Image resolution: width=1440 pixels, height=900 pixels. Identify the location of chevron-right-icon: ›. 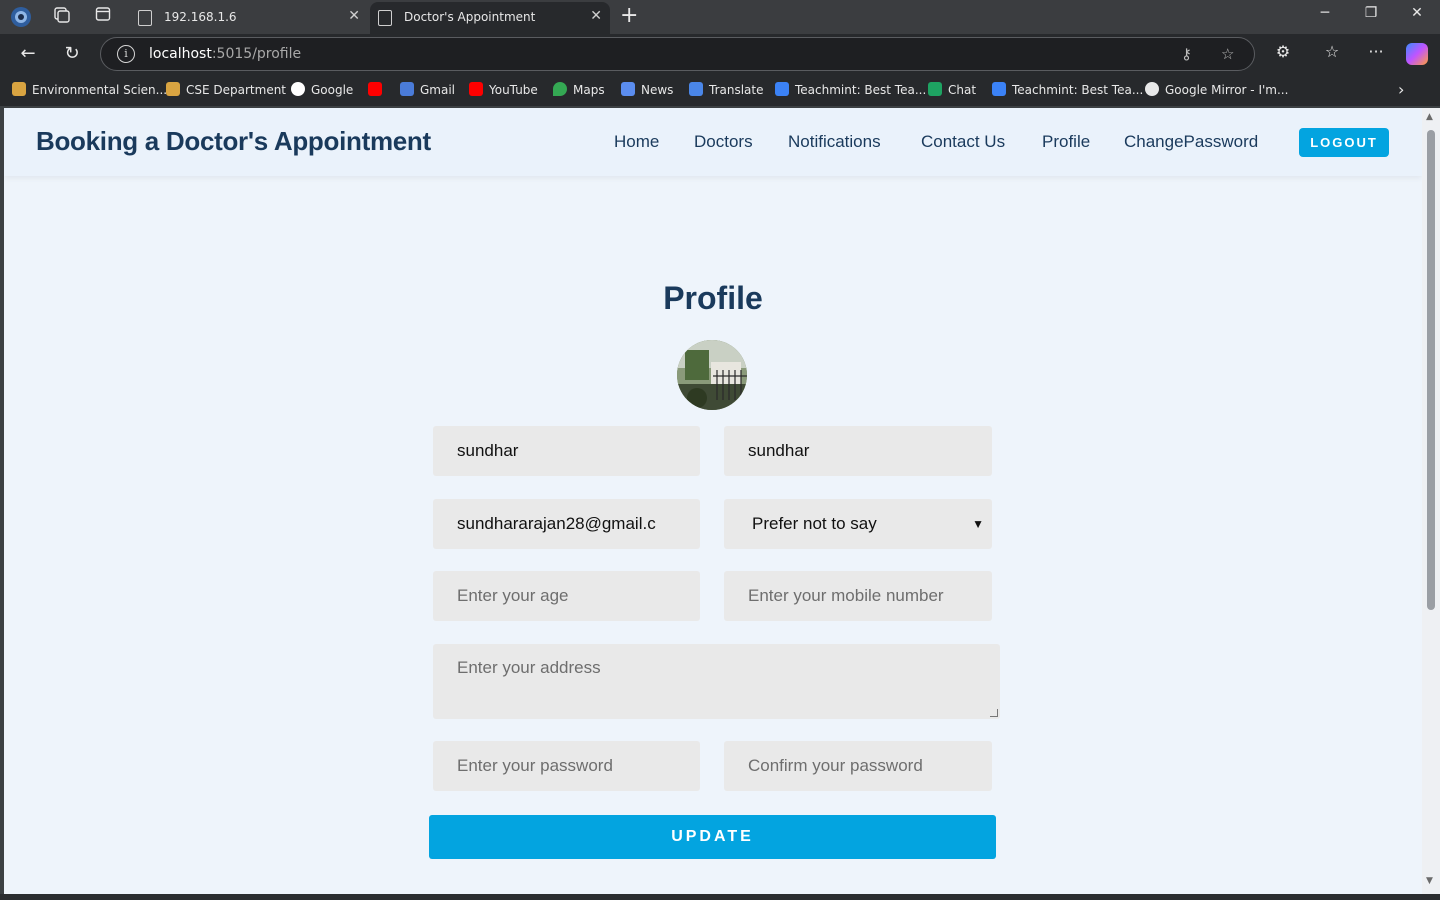
(1401, 89).